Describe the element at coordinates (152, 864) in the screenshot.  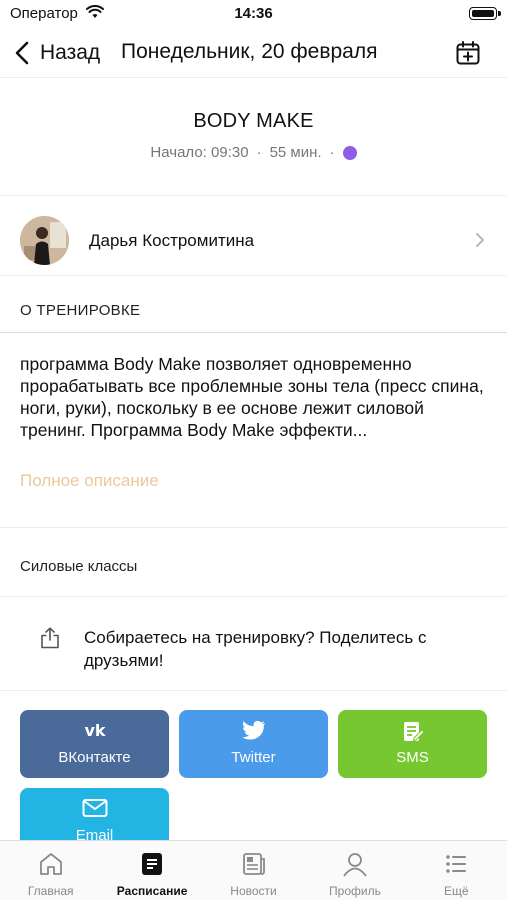
I see `schedule-icon` at that location.